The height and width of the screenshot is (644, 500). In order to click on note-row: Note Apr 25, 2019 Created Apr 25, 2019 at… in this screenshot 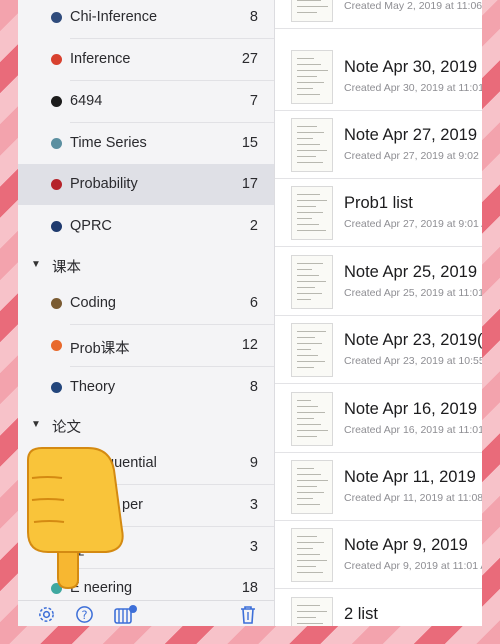, I will do `click(378, 281)`.